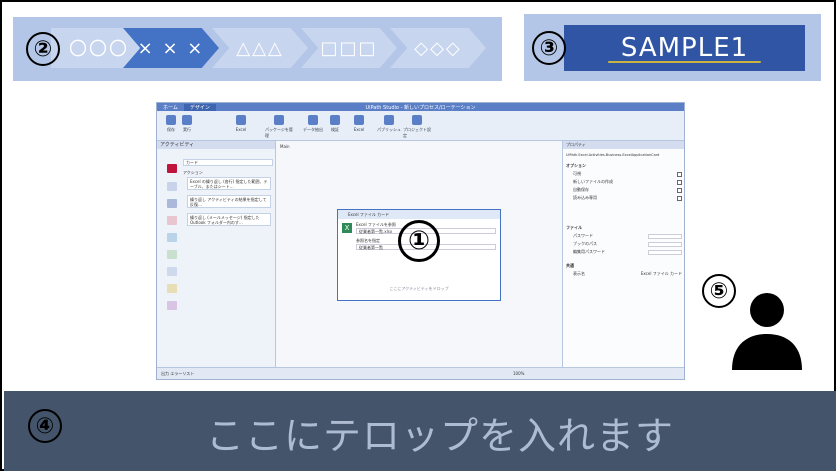 The image size is (836, 471). I want to click on section-options: オプション, so click(576, 165).